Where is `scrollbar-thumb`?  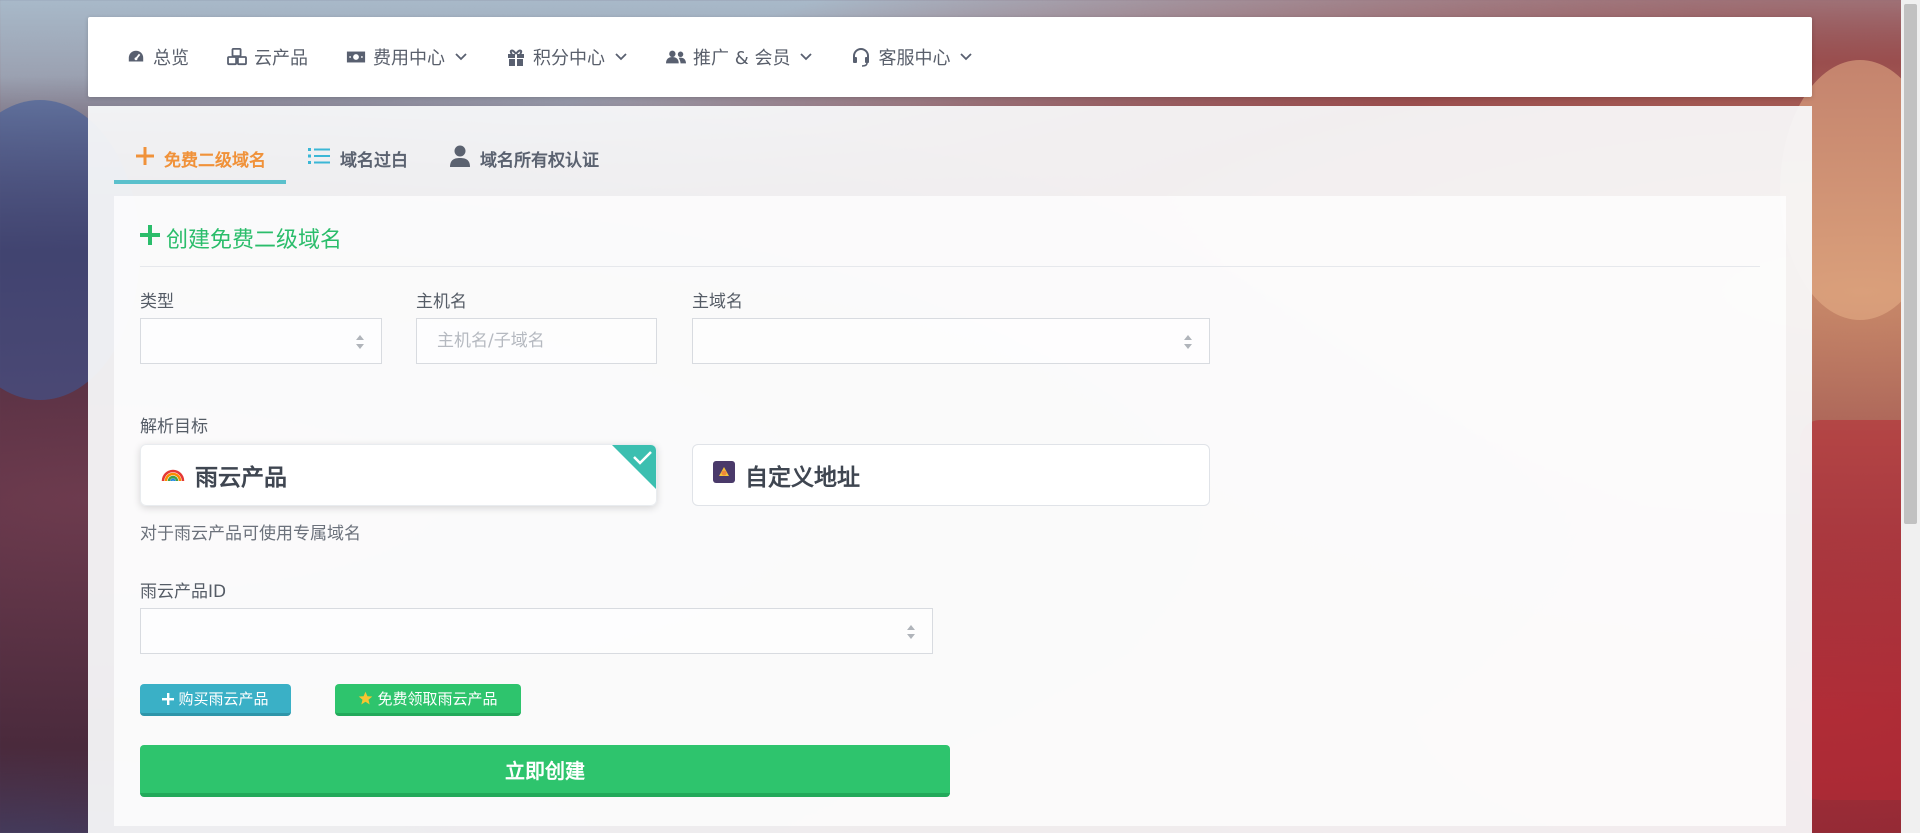
scrollbar-thumb is located at coordinates (1910, 264).